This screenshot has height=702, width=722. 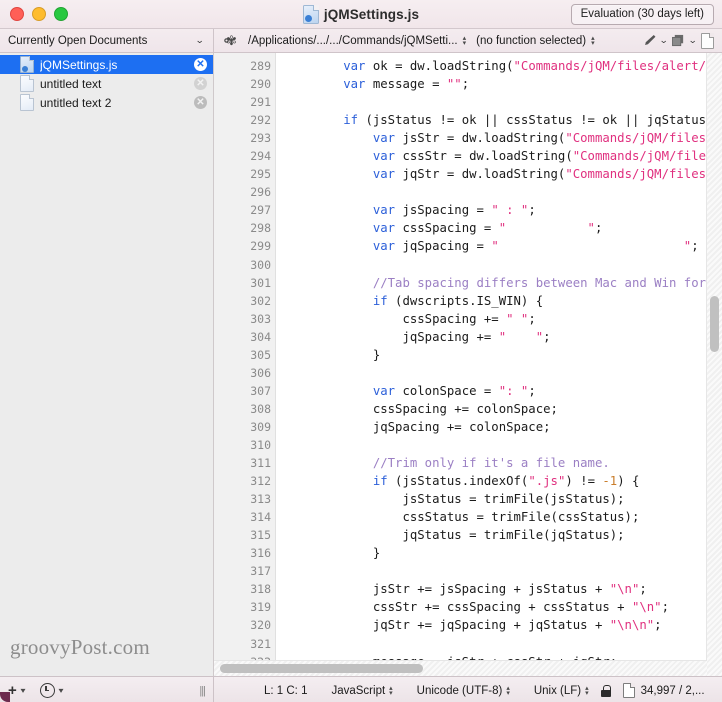 What do you see at coordinates (447, 589) in the screenshot?
I see `code-token: jsStr += jsSpacing + jsStatus +` at bounding box center [447, 589].